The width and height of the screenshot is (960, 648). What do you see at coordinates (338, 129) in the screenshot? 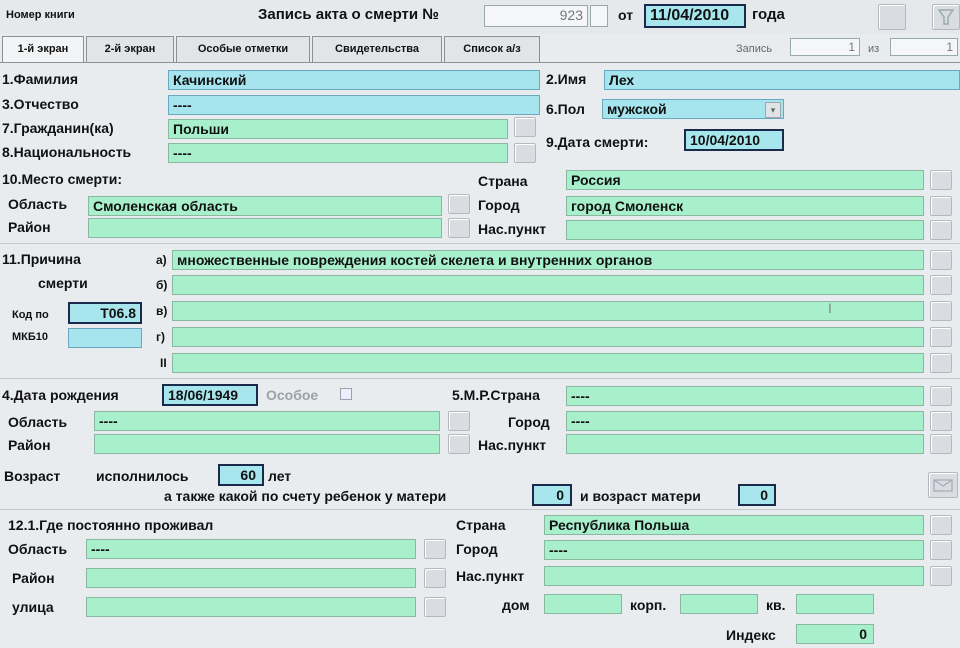
I see `citizenship-field: Польши` at bounding box center [338, 129].